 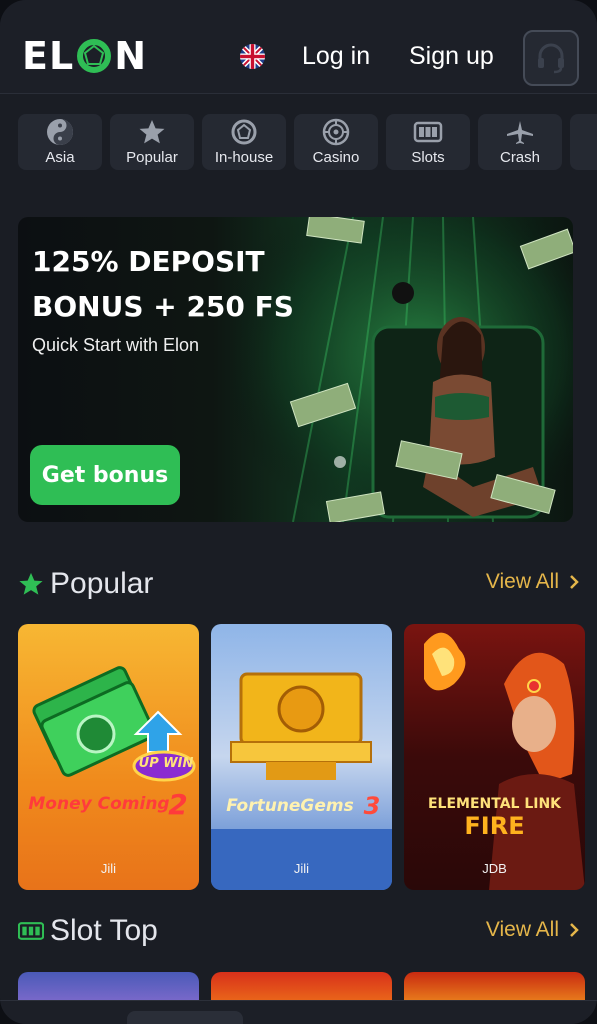 I want to click on elon-mark-icon, so click(x=244, y=132).